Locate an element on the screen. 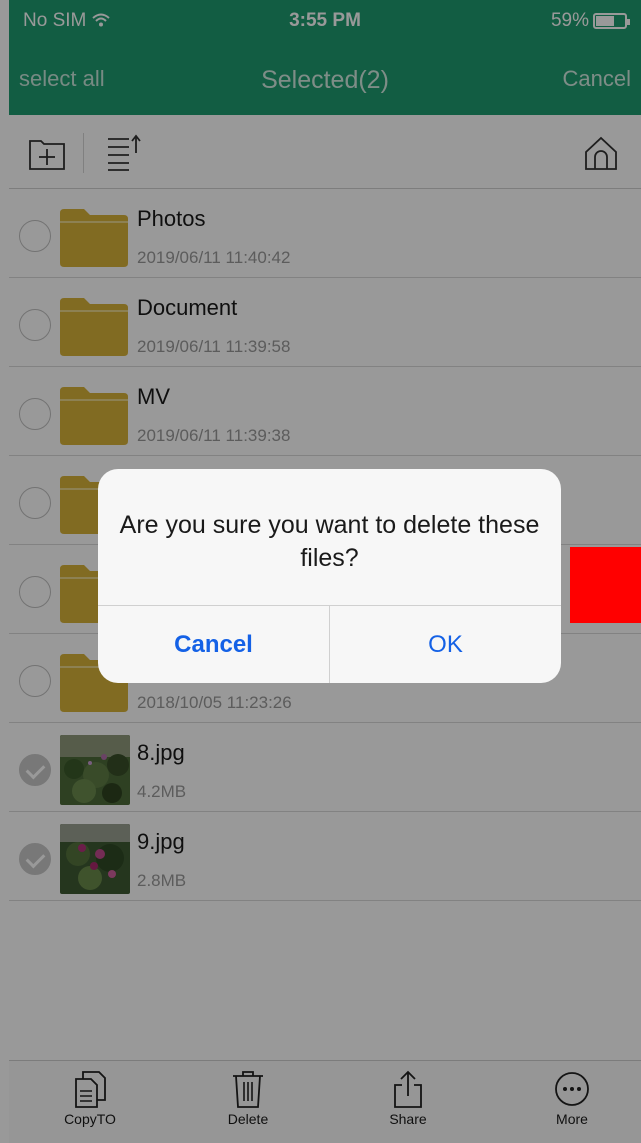 Image resolution: width=641 pixels, height=1143 pixels. red-marker is located at coordinates (605, 585).